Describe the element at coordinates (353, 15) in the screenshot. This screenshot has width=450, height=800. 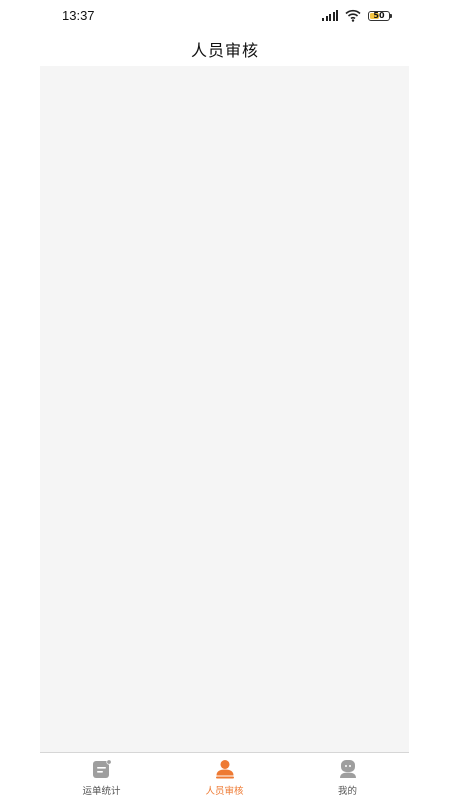
I see `wifi-icon` at that location.